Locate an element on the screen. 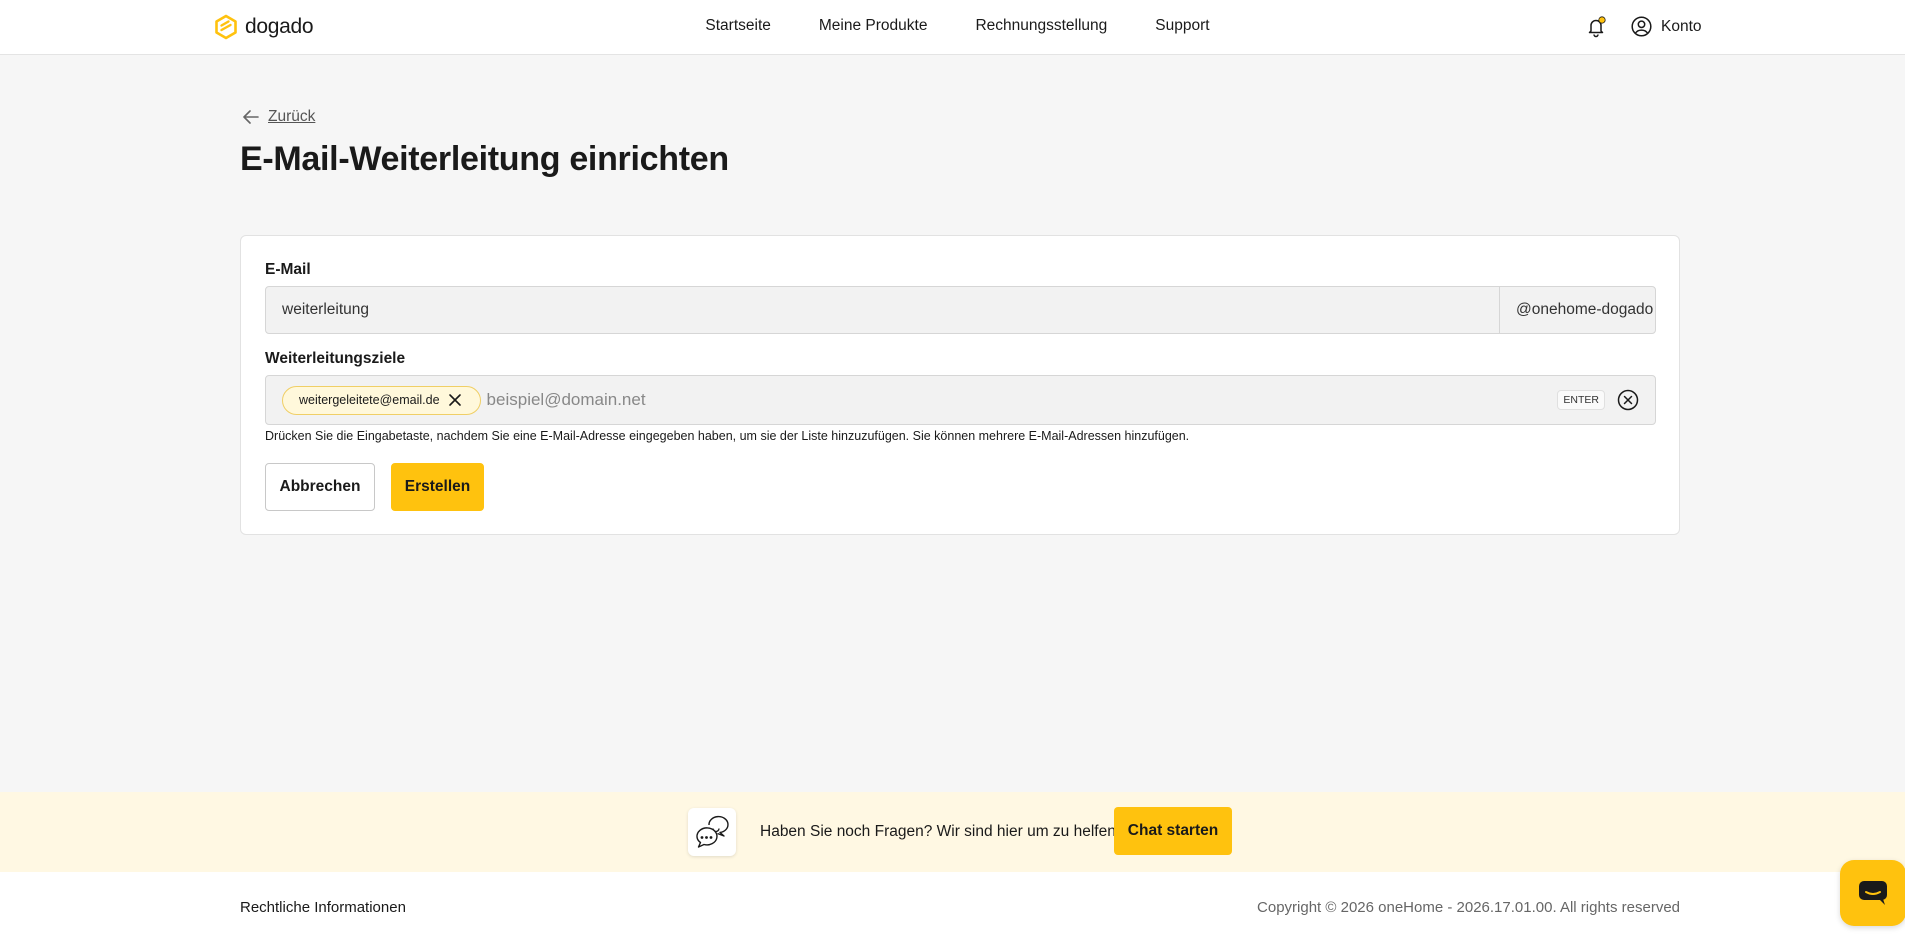  nav-item-support: Support is located at coordinates (1182, 26).